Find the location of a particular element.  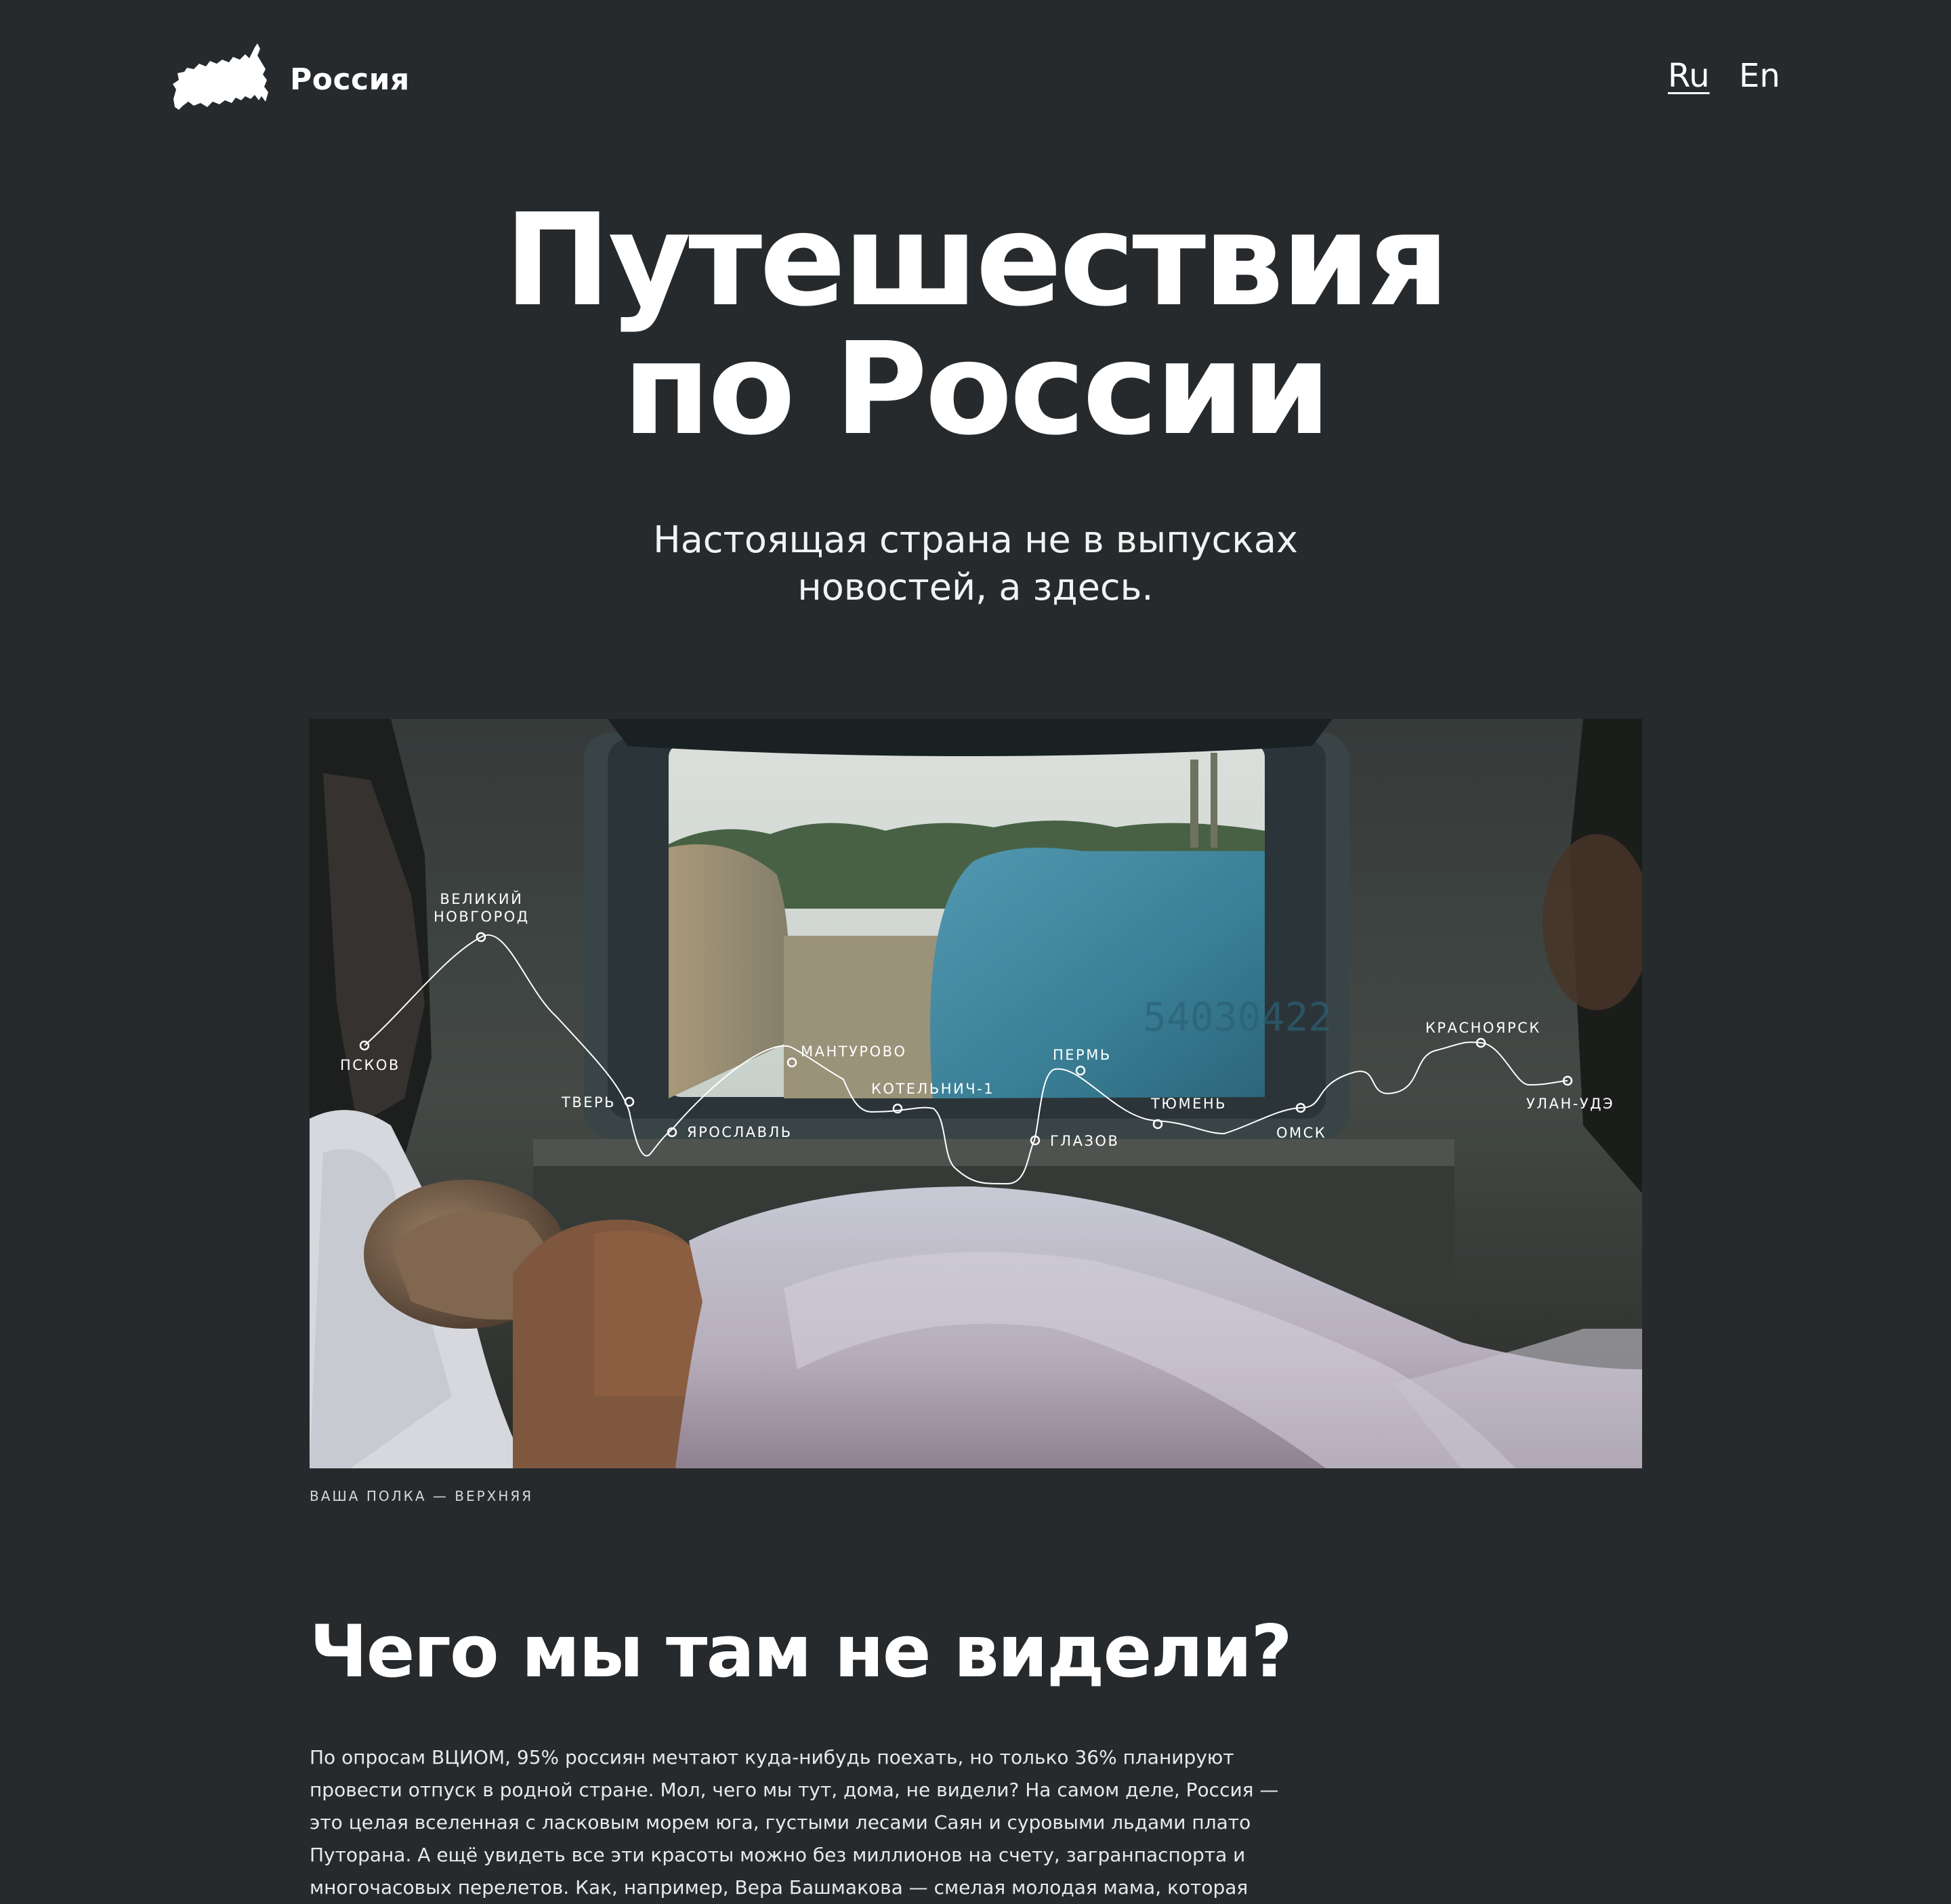

city-label-yaroslavl: ЯРОСЛАВЛЬ is located at coordinates (740, 1132).